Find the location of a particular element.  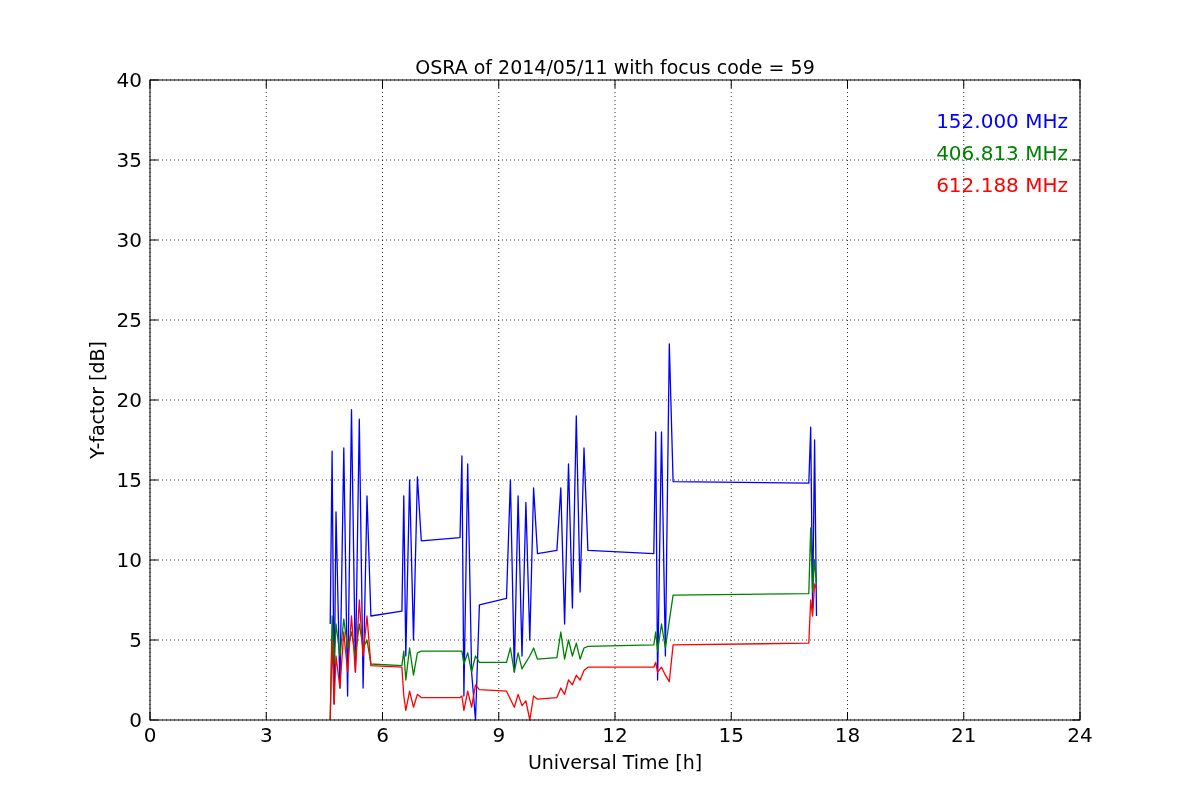

y-tick-label: 30 is located at coordinates (129, 240).